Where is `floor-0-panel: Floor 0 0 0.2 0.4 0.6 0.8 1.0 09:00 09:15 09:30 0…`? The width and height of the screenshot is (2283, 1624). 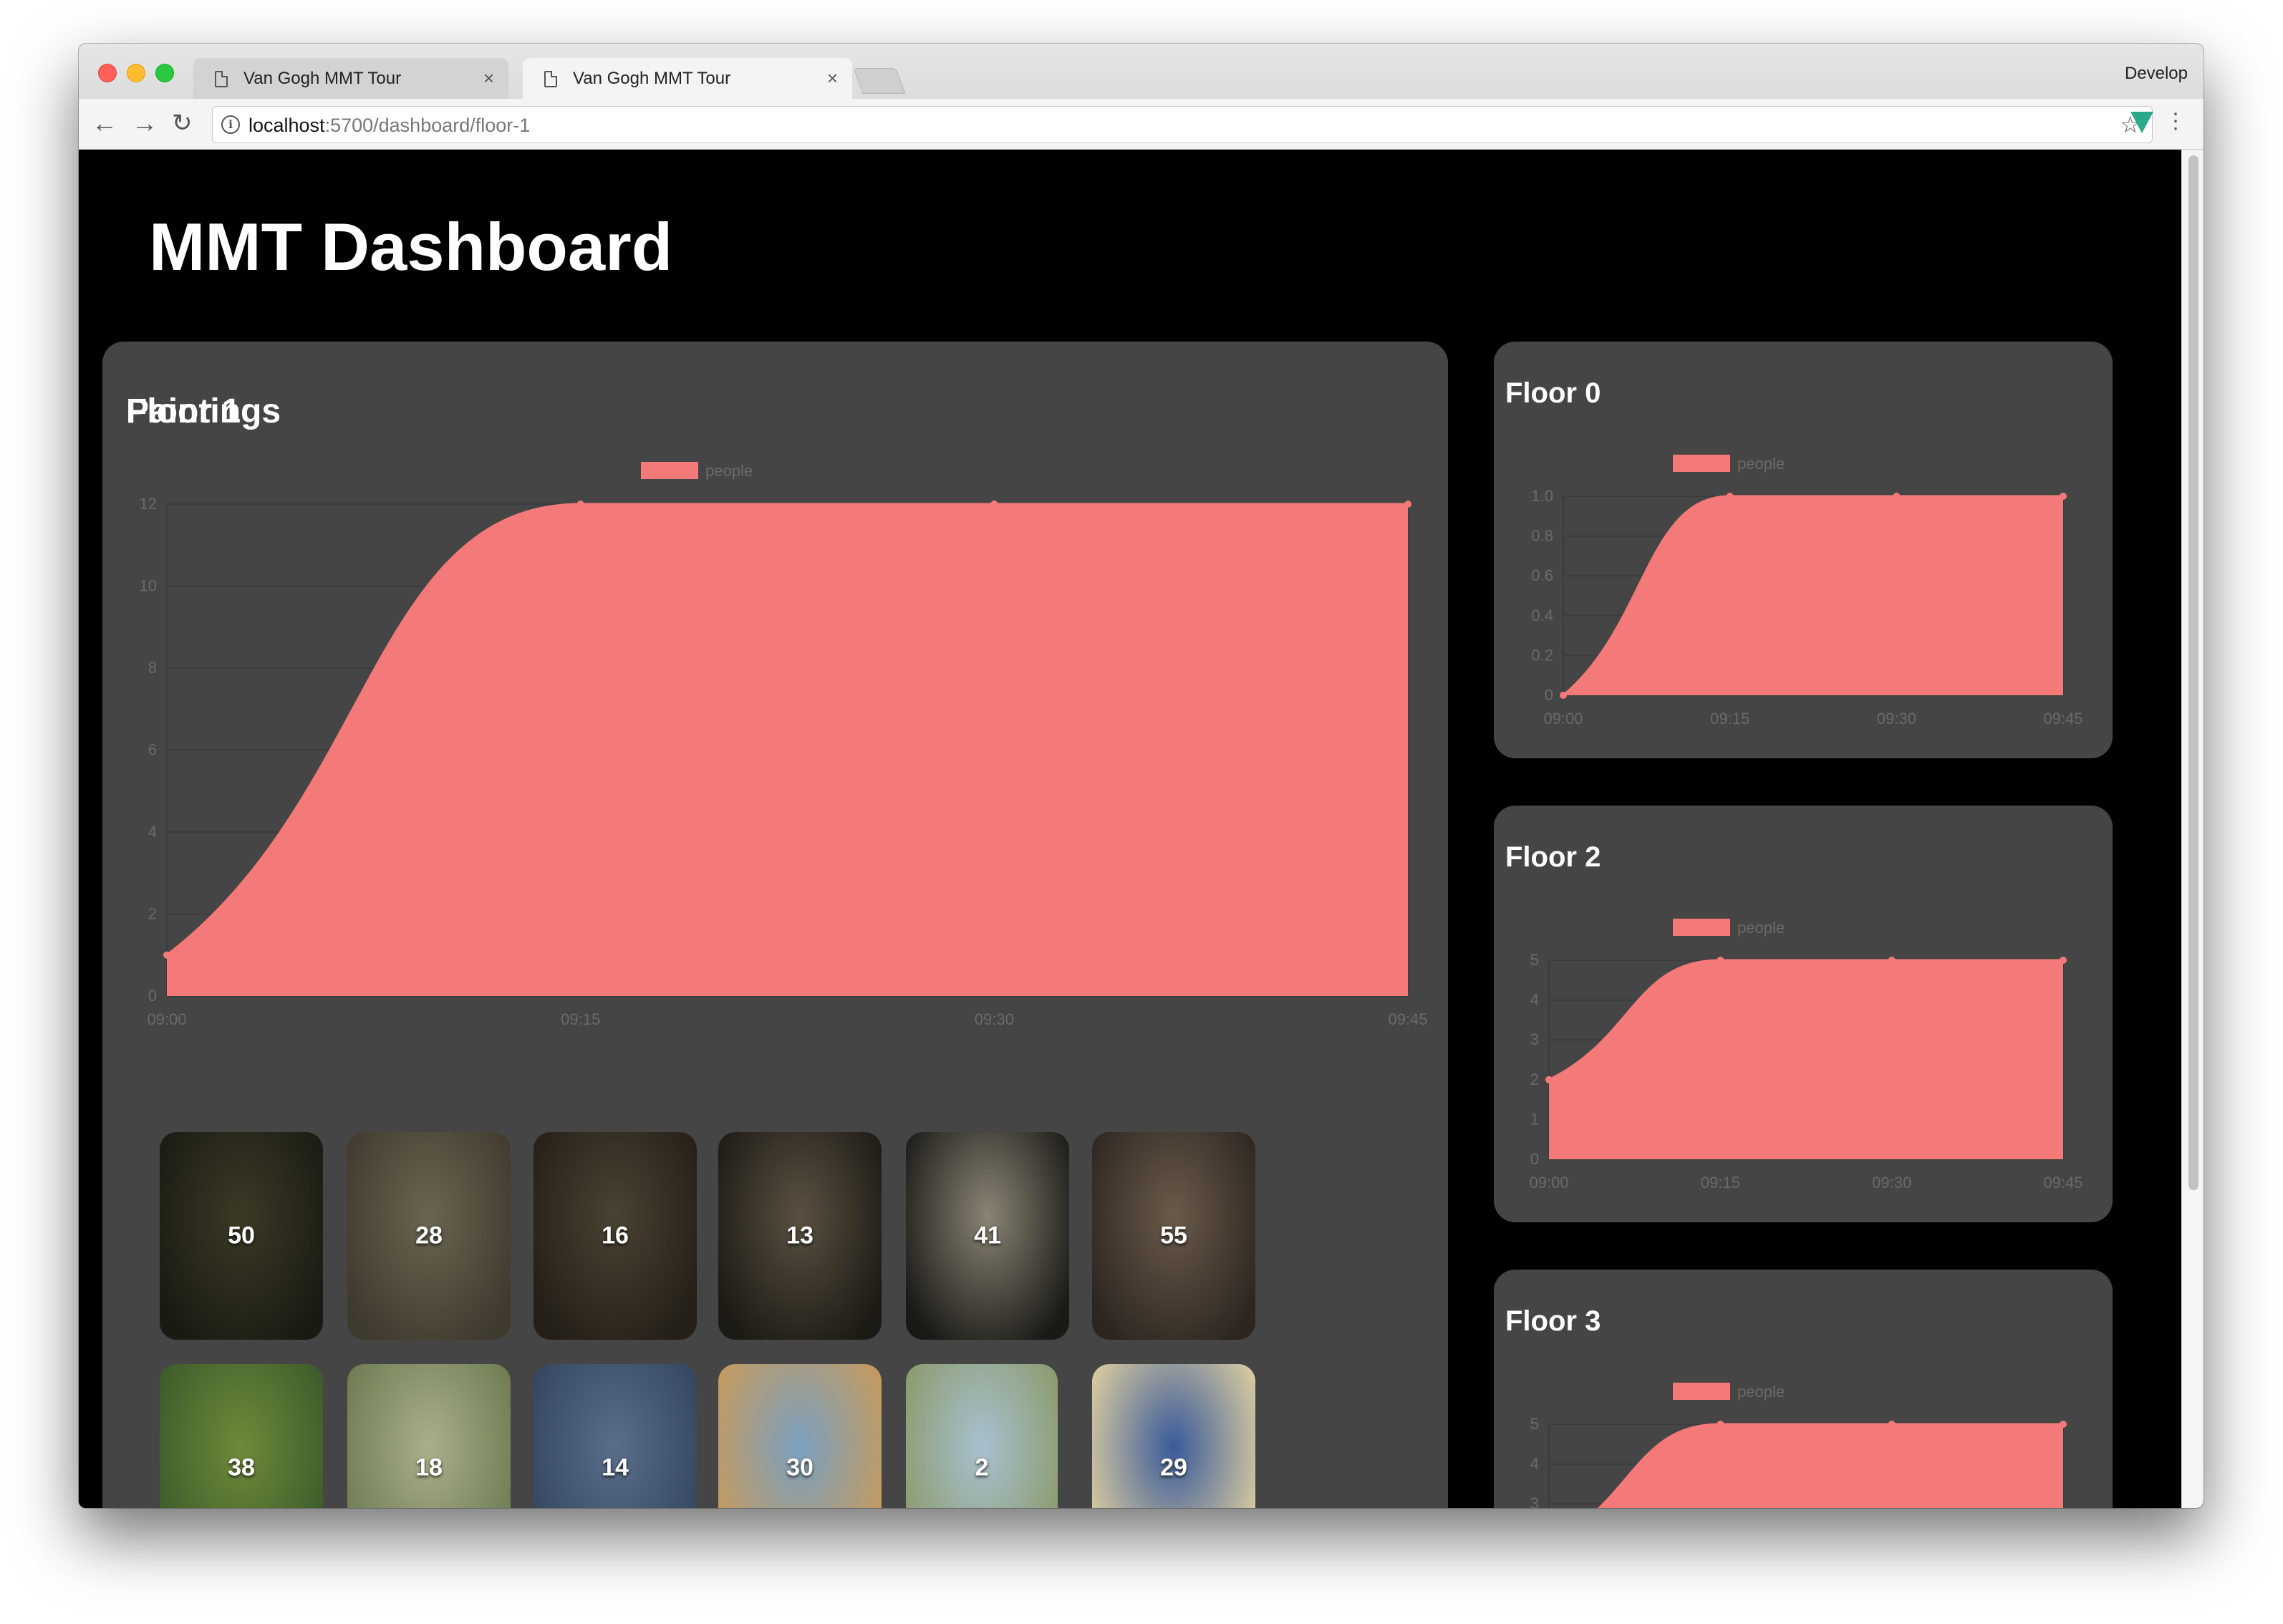
floor-0-panel: Floor 0 0 0.2 0.4 0.6 0.8 1.0 09:00 09:15 09:30 0… is located at coordinates (1803, 550).